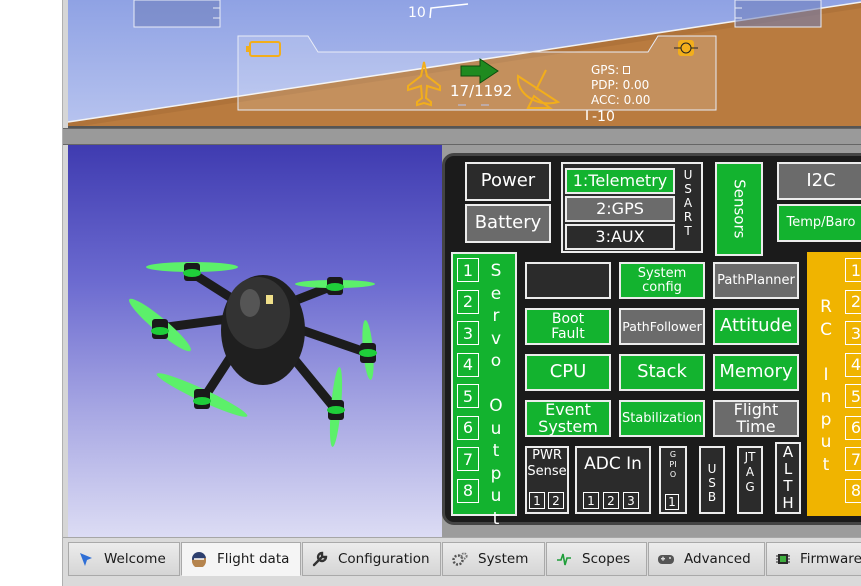 The height and width of the screenshot is (586, 861). I want to click on tab-advanced: Advanced, so click(706, 559).